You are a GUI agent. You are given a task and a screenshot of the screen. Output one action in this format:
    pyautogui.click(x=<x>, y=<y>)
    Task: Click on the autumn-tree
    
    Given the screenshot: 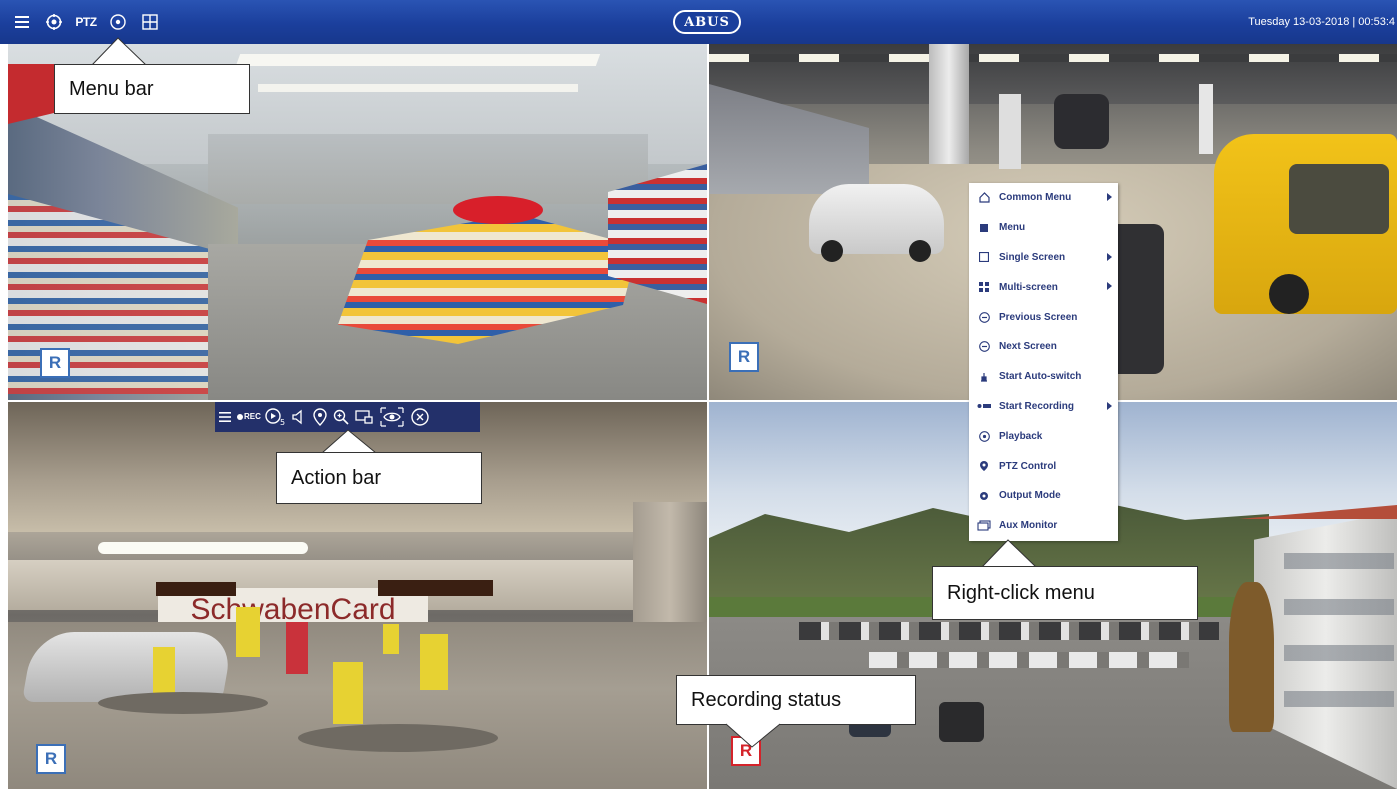 What is the action you would take?
    pyautogui.click(x=1251, y=657)
    